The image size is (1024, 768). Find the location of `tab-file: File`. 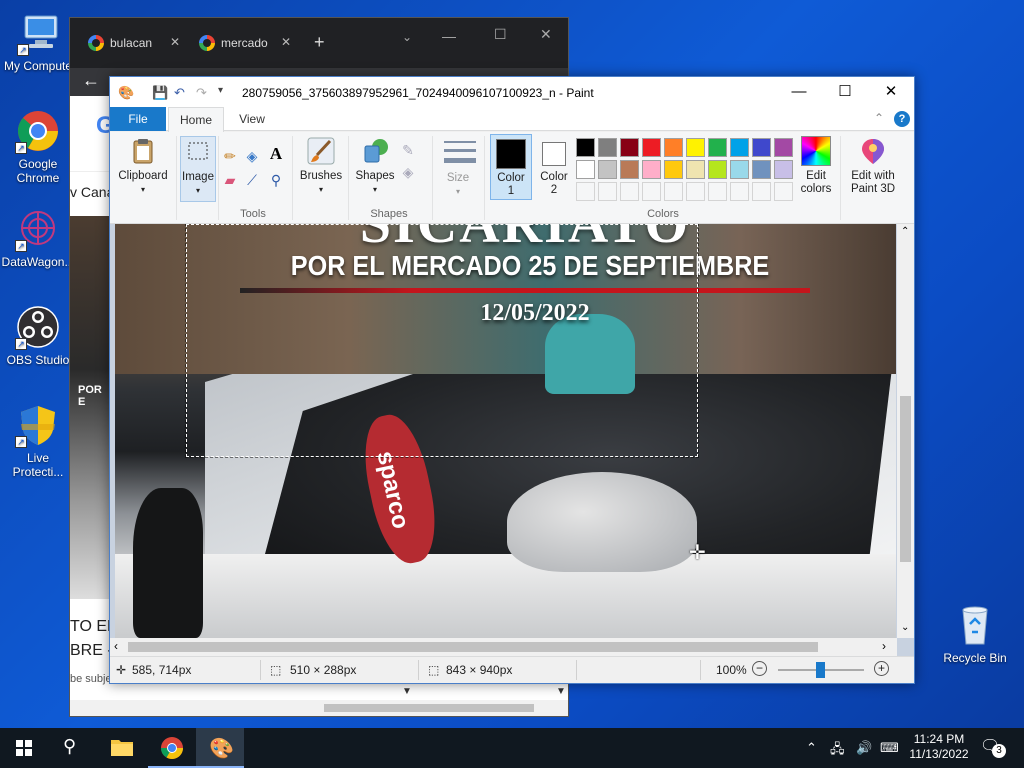

tab-file: File is located at coordinates (138, 119).